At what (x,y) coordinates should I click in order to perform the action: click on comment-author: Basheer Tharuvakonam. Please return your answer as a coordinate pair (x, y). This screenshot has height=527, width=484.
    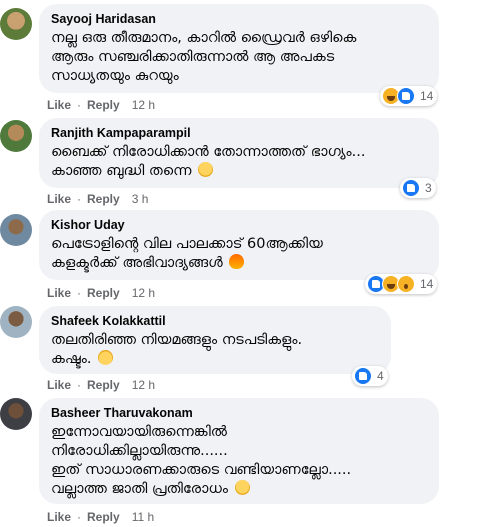
    Looking at the image, I should click on (239, 413).